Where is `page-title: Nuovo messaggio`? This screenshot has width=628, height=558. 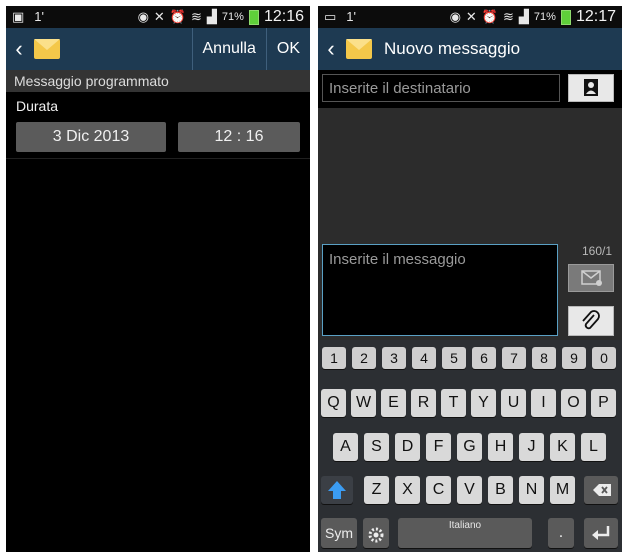
page-title: Nuovo messaggio is located at coordinates (452, 48).